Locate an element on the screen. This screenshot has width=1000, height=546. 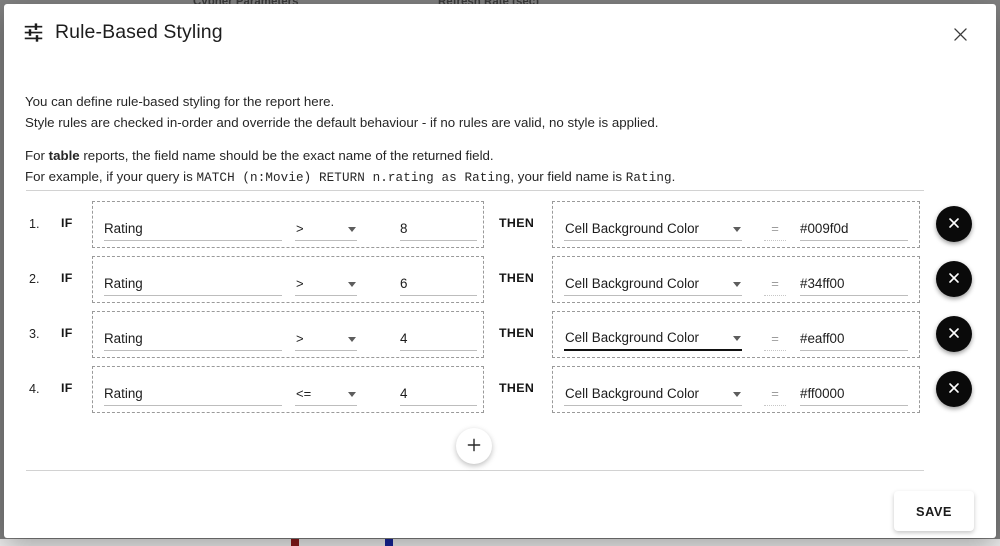
dialog-title-group: Rule-Based Styling is located at coordinates (123, 32).